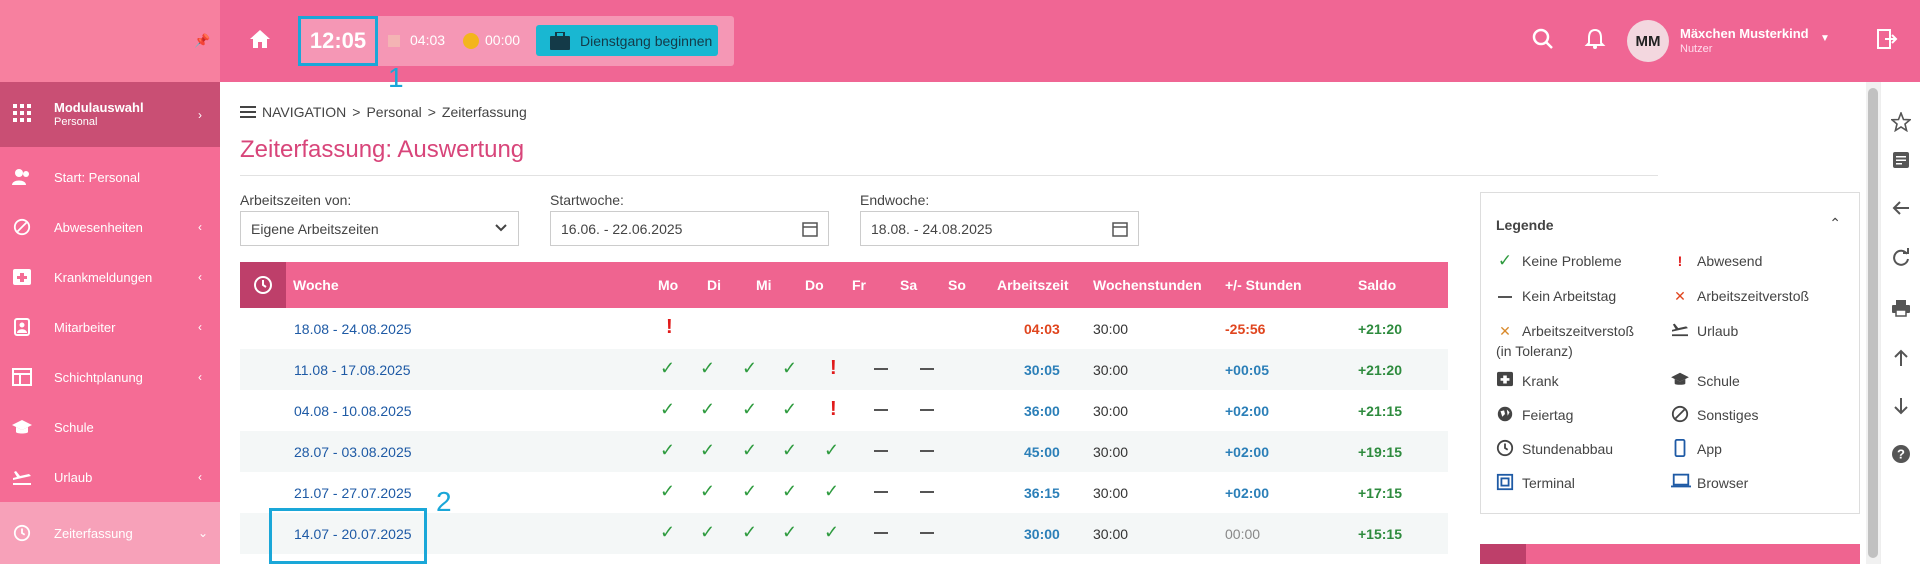 Image resolution: width=1920 pixels, height=564 pixels. Describe the element at coordinates (110, 427) in the screenshot. I see `sidebar-item-schule: Schule` at that location.